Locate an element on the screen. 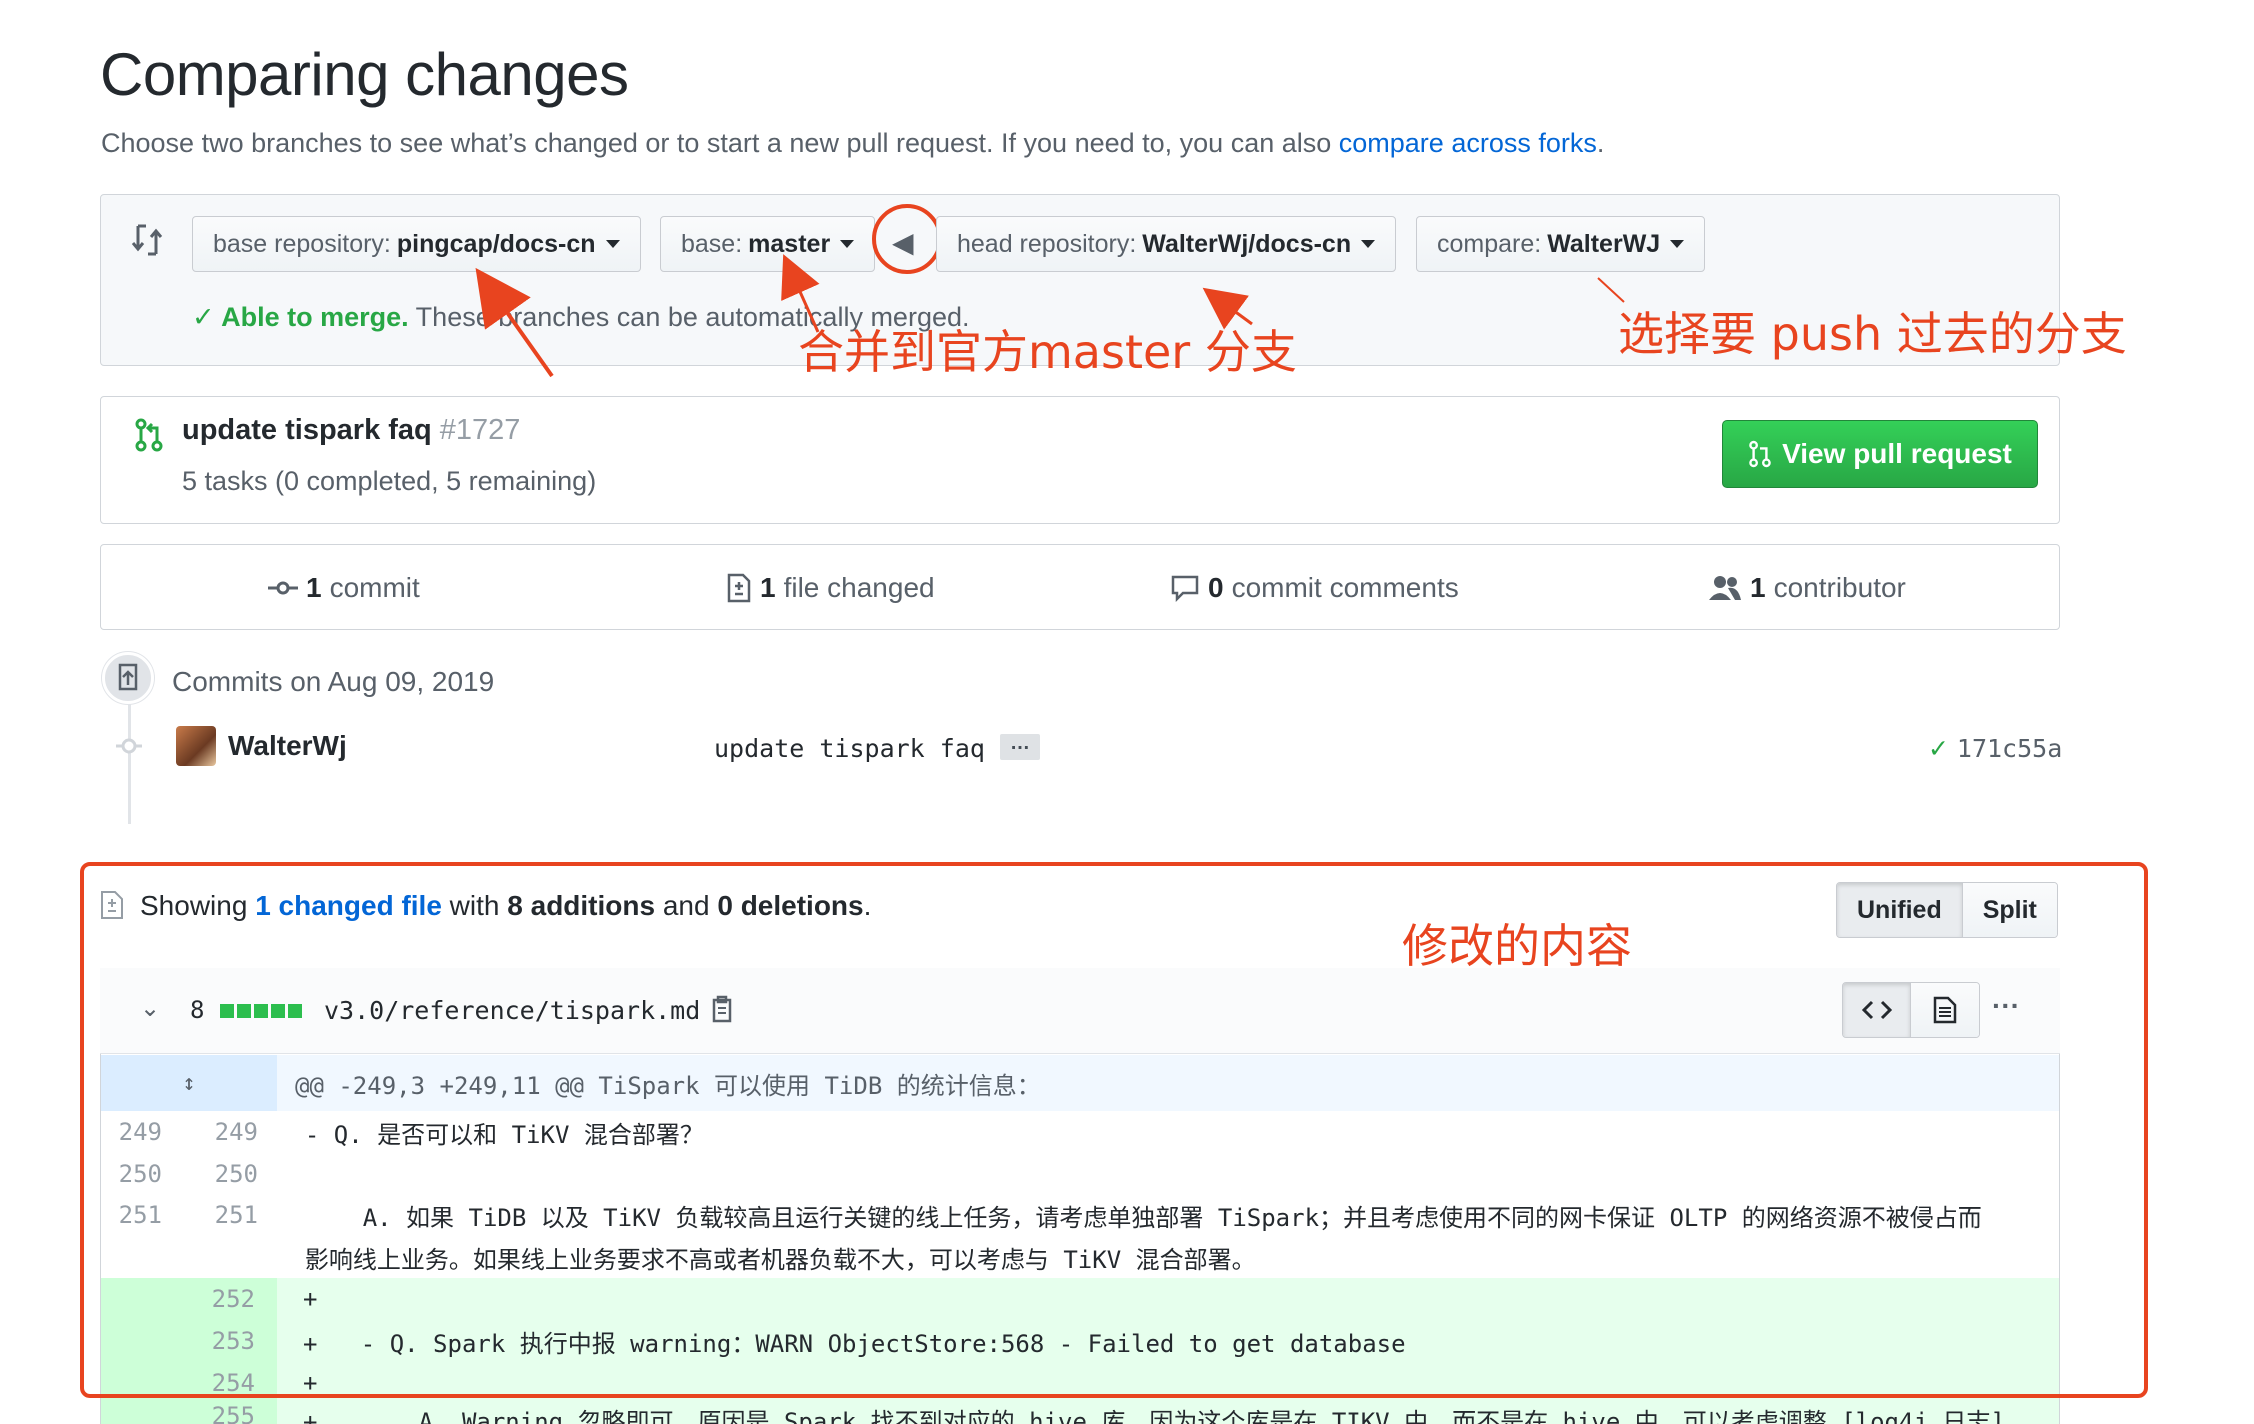  annotation-arrows is located at coordinates (1050, 316).